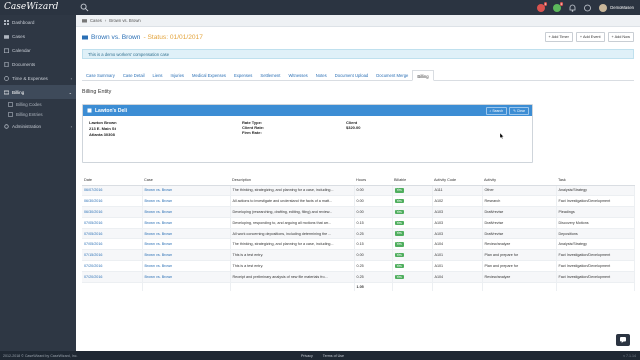  I want to click on column-header: Task, so click(595, 180).